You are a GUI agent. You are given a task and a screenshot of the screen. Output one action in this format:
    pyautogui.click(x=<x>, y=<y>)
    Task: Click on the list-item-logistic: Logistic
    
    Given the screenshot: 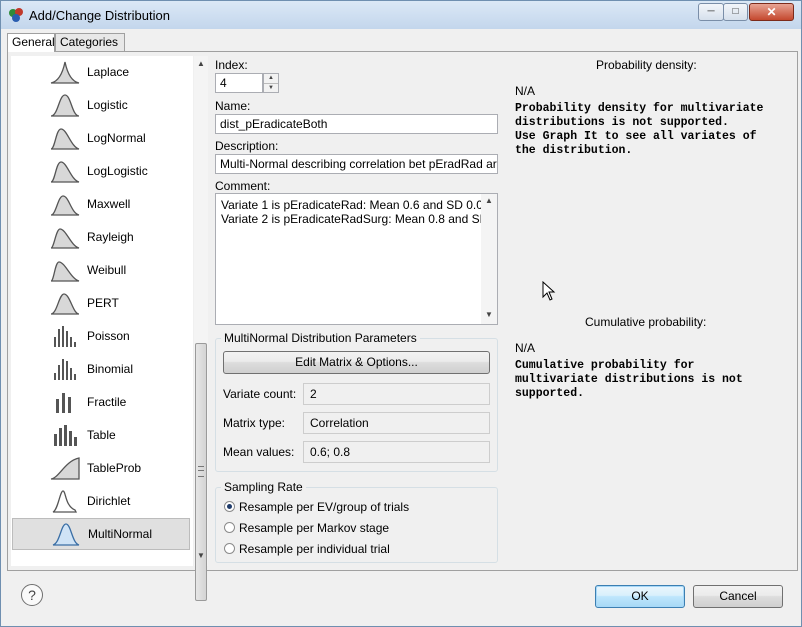 What is the action you would take?
    pyautogui.click(x=101, y=105)
    